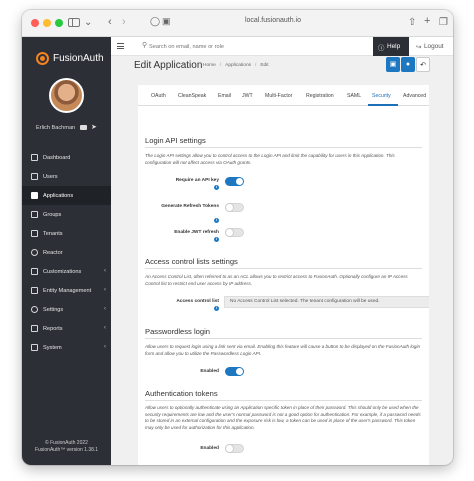 The image size is (474, 481). Describe the element at coordinates (66, 214) in the screenshot. I see `sidebar-item-groups: Groups` at that location.